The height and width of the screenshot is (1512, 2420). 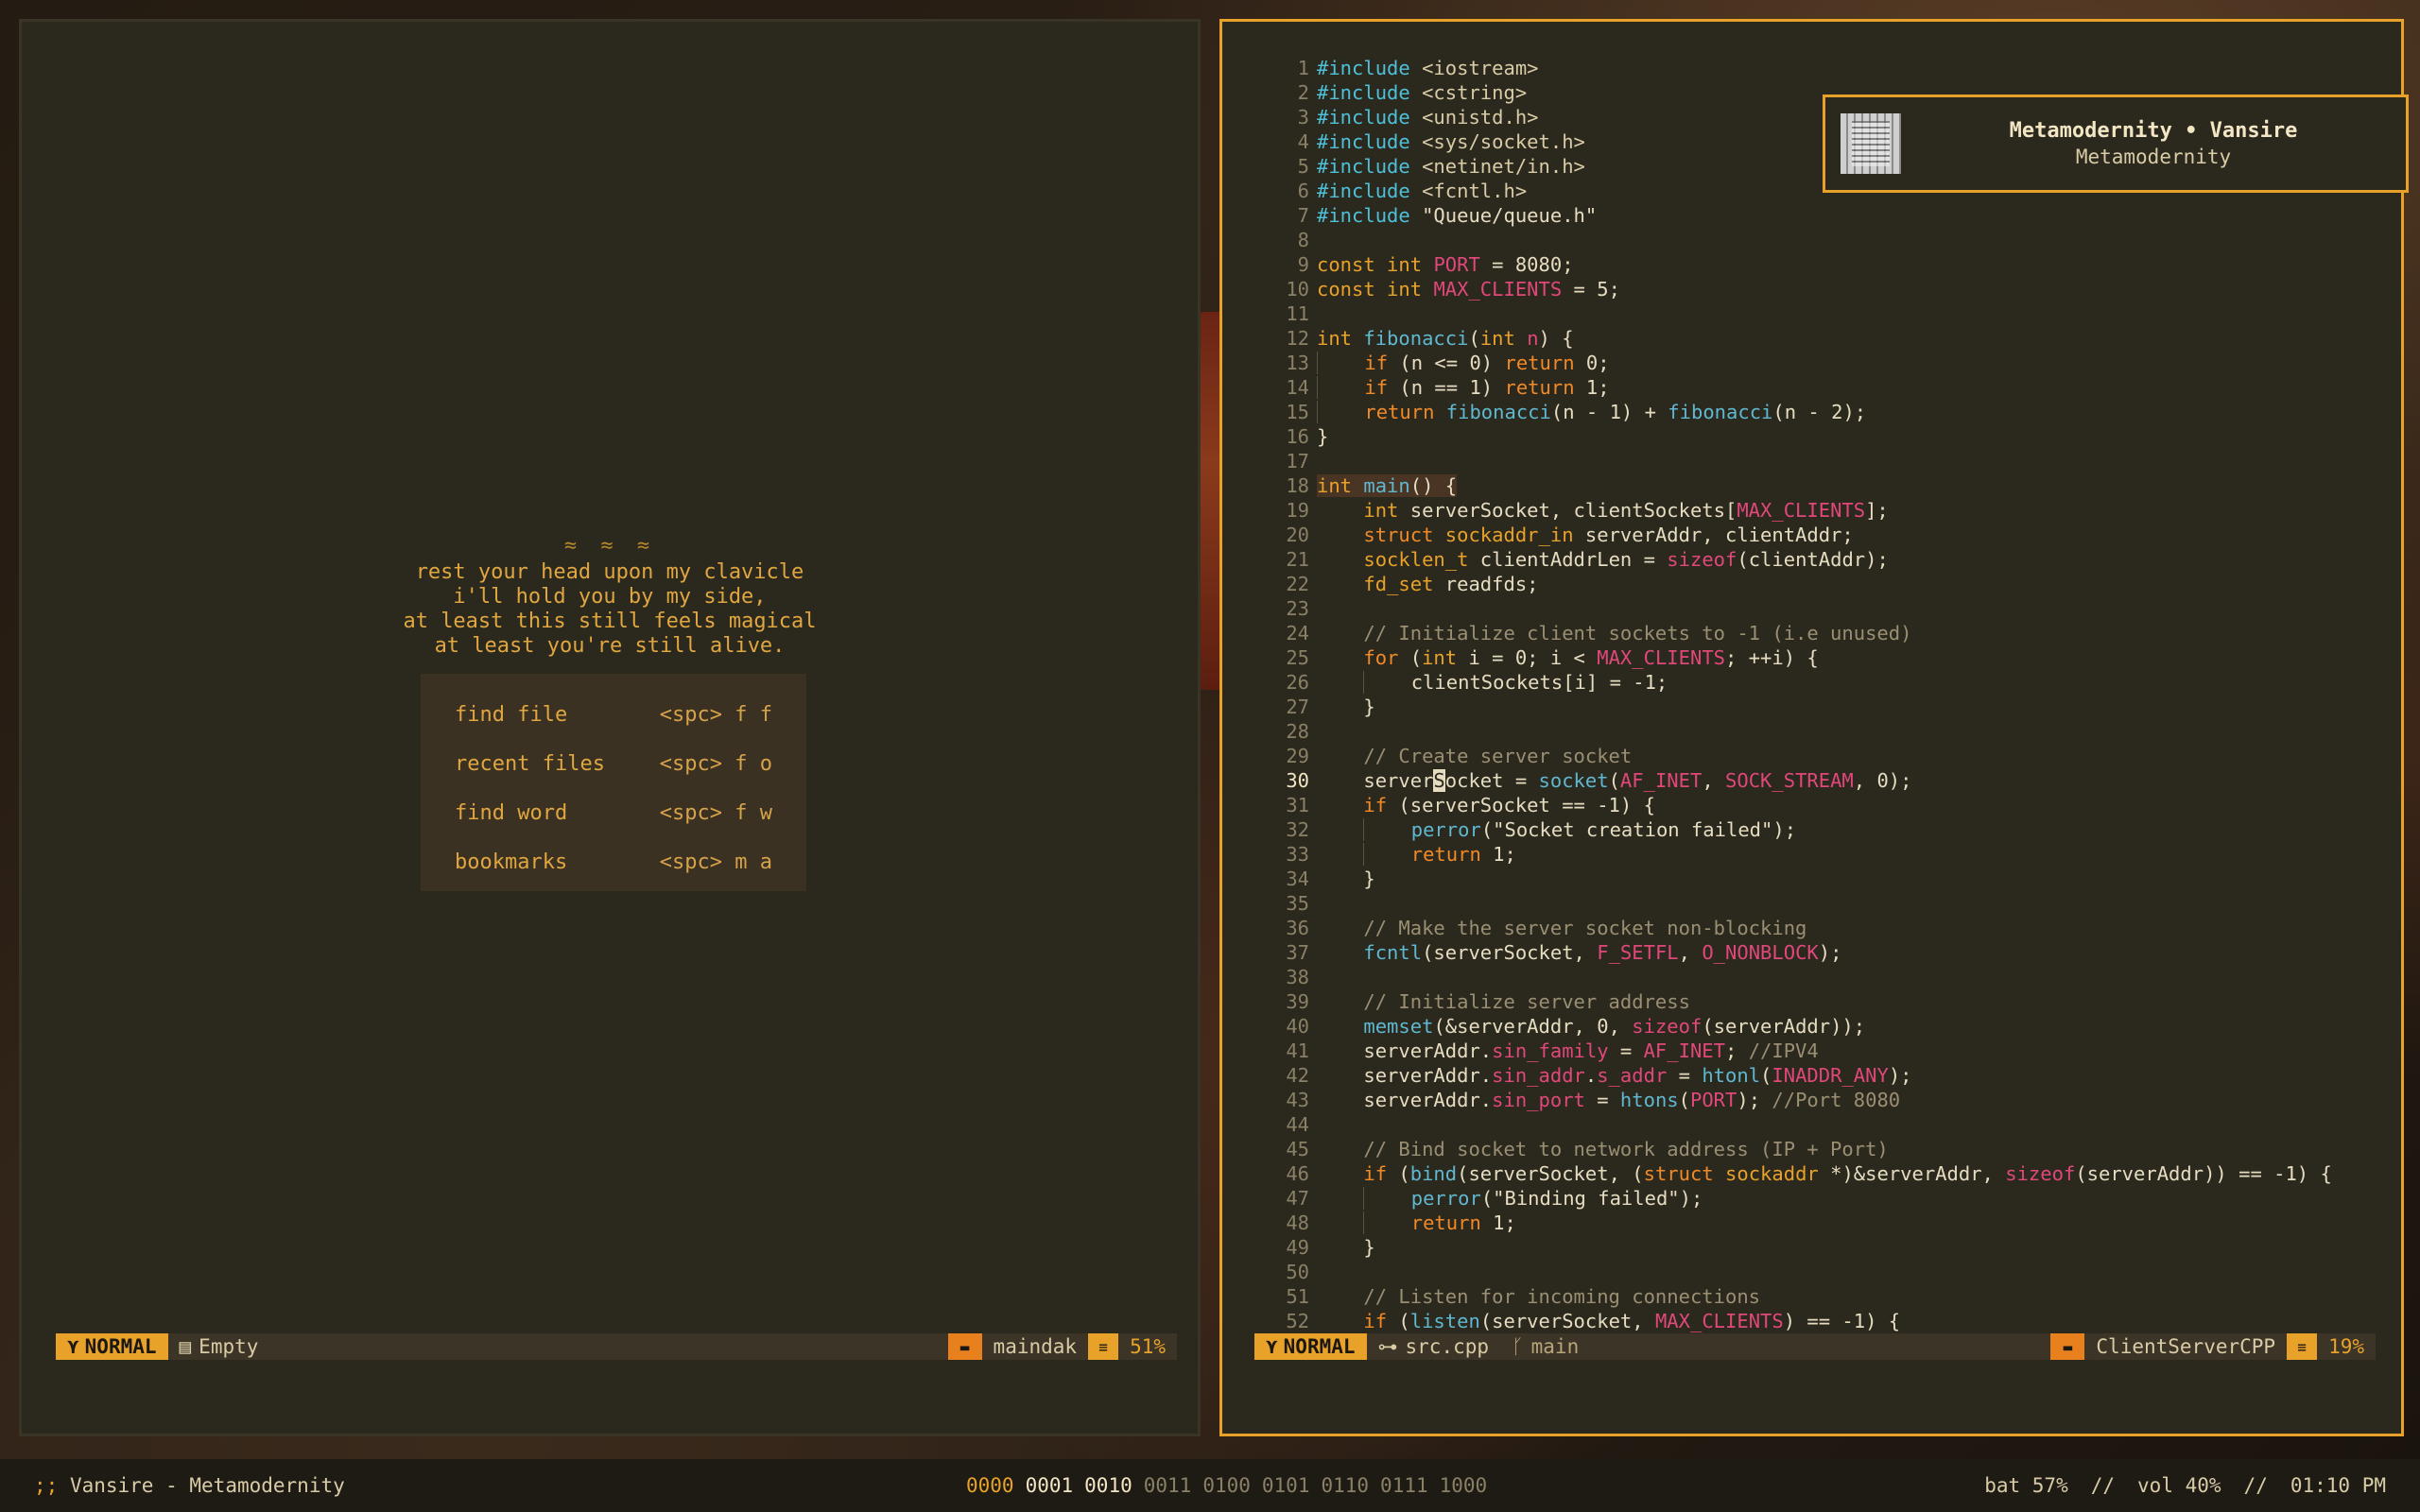 What do you see at coordinates (1345, 1485) in the screenshot?
I see `workspace-item: 0110` at bounding box center [1345, 1485].